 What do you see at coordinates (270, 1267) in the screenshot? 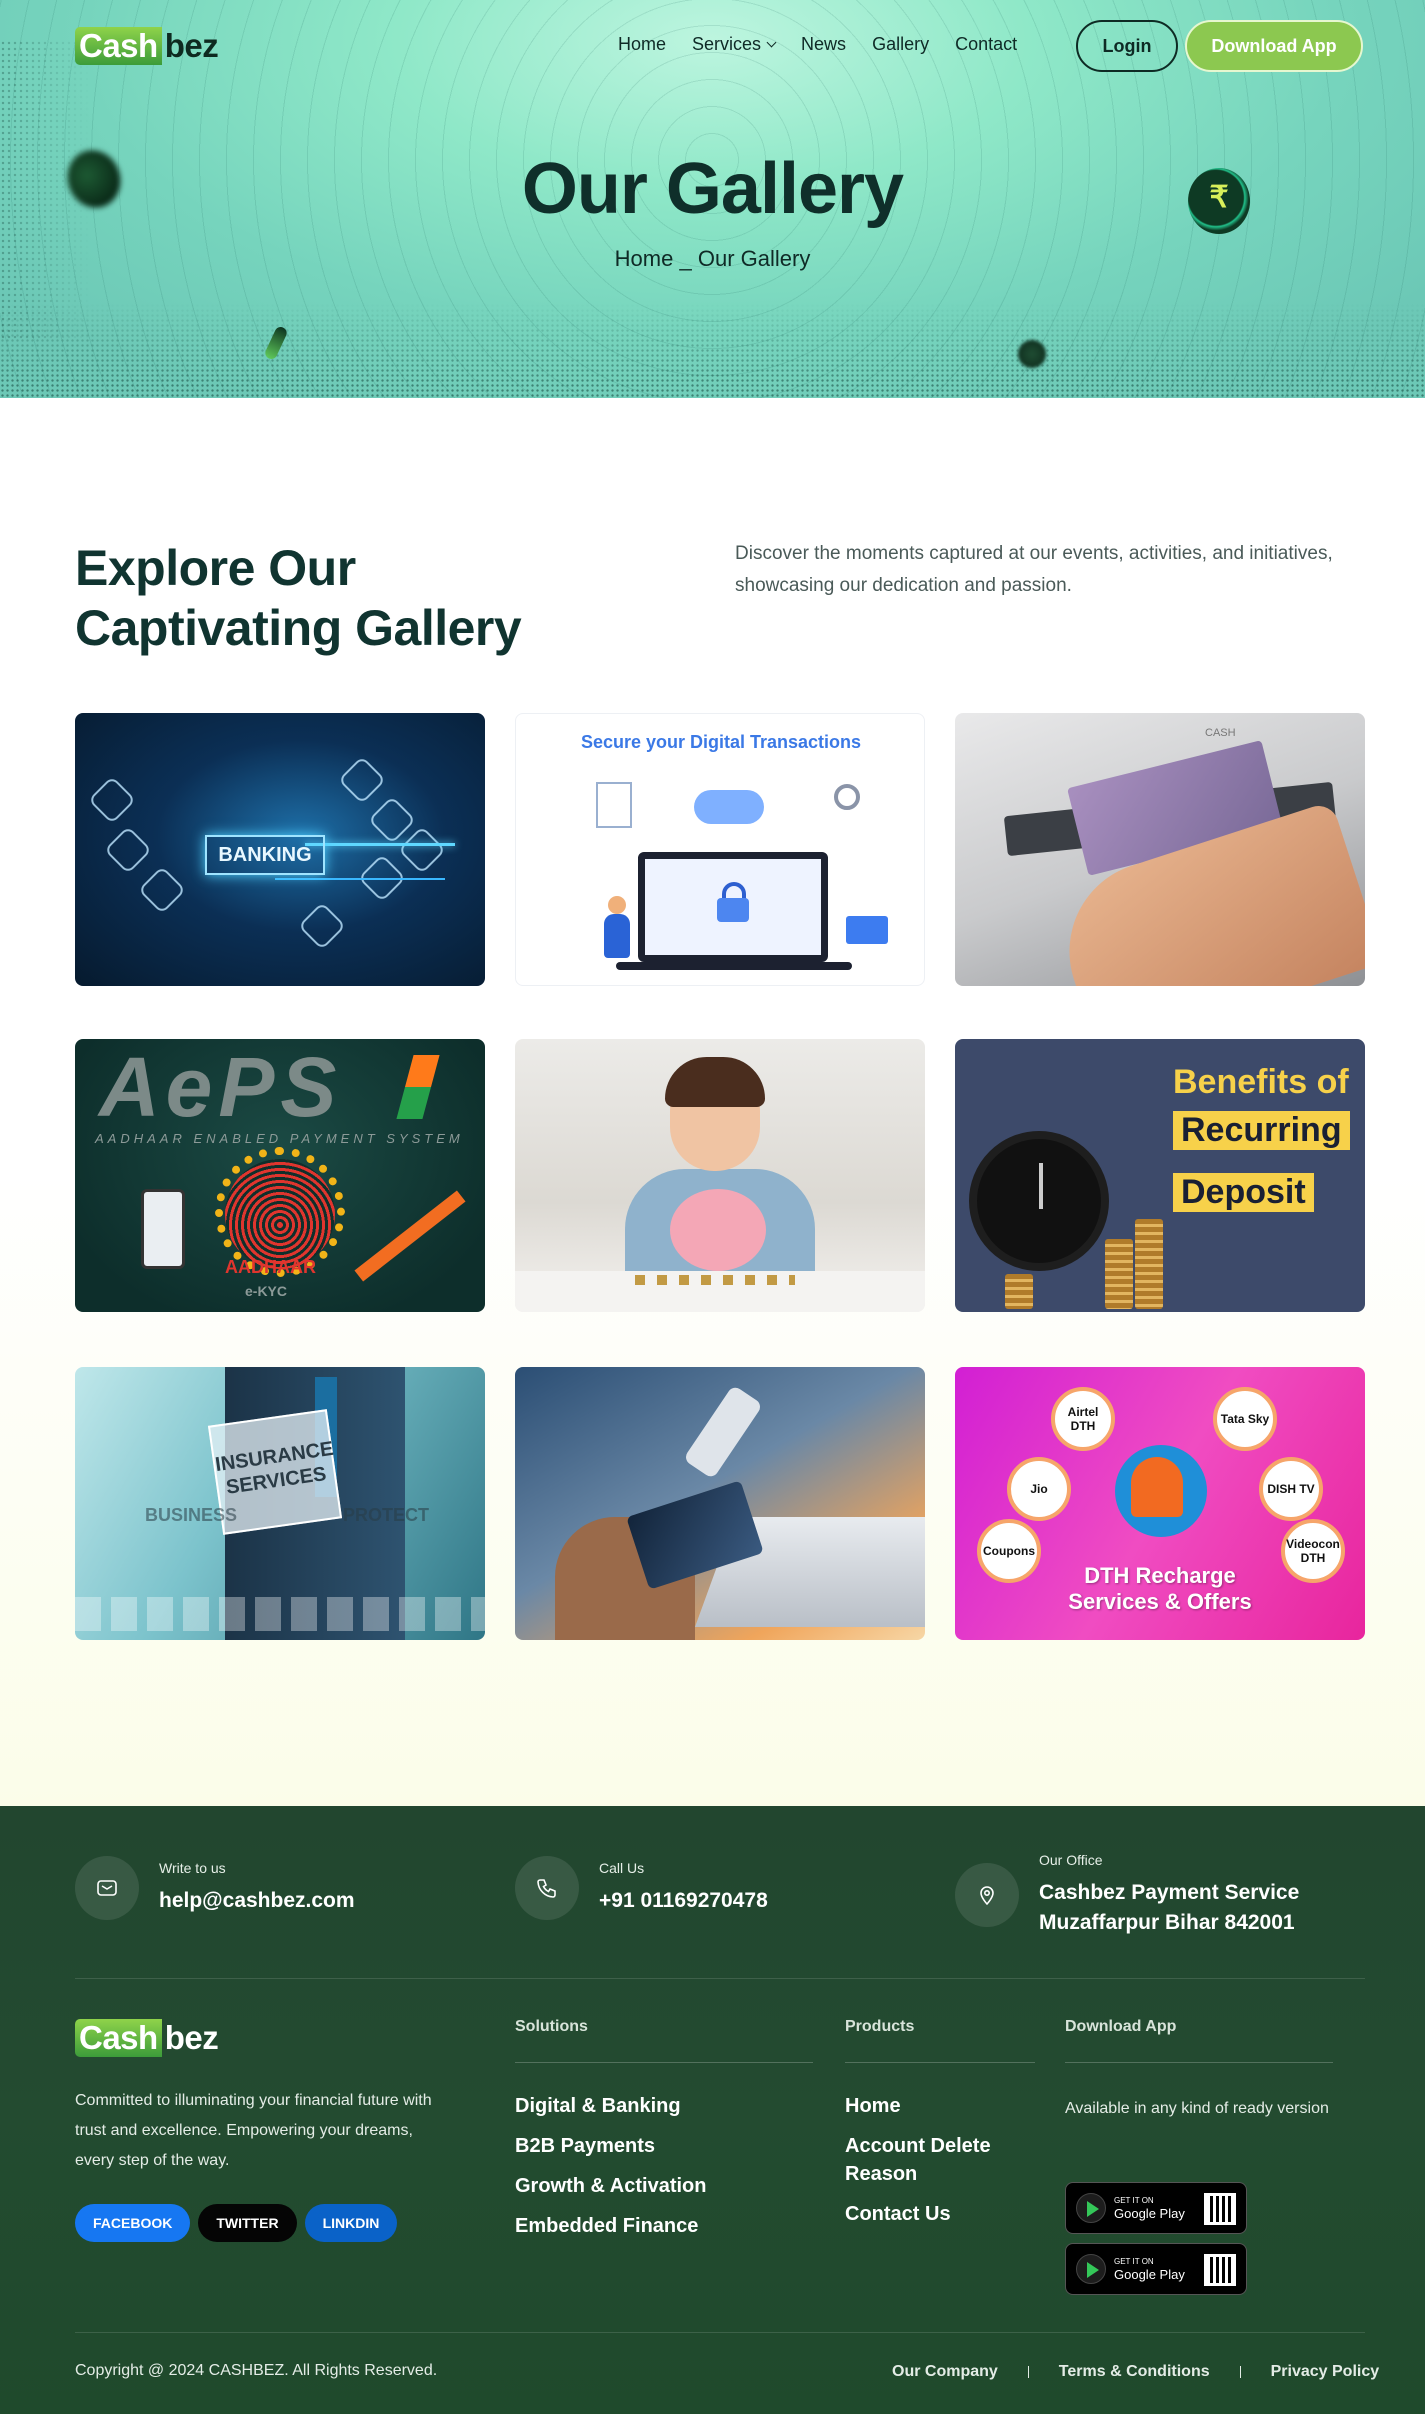
I see `aadhaar-label: AADHAAR` at bounding box center [270, 1267].